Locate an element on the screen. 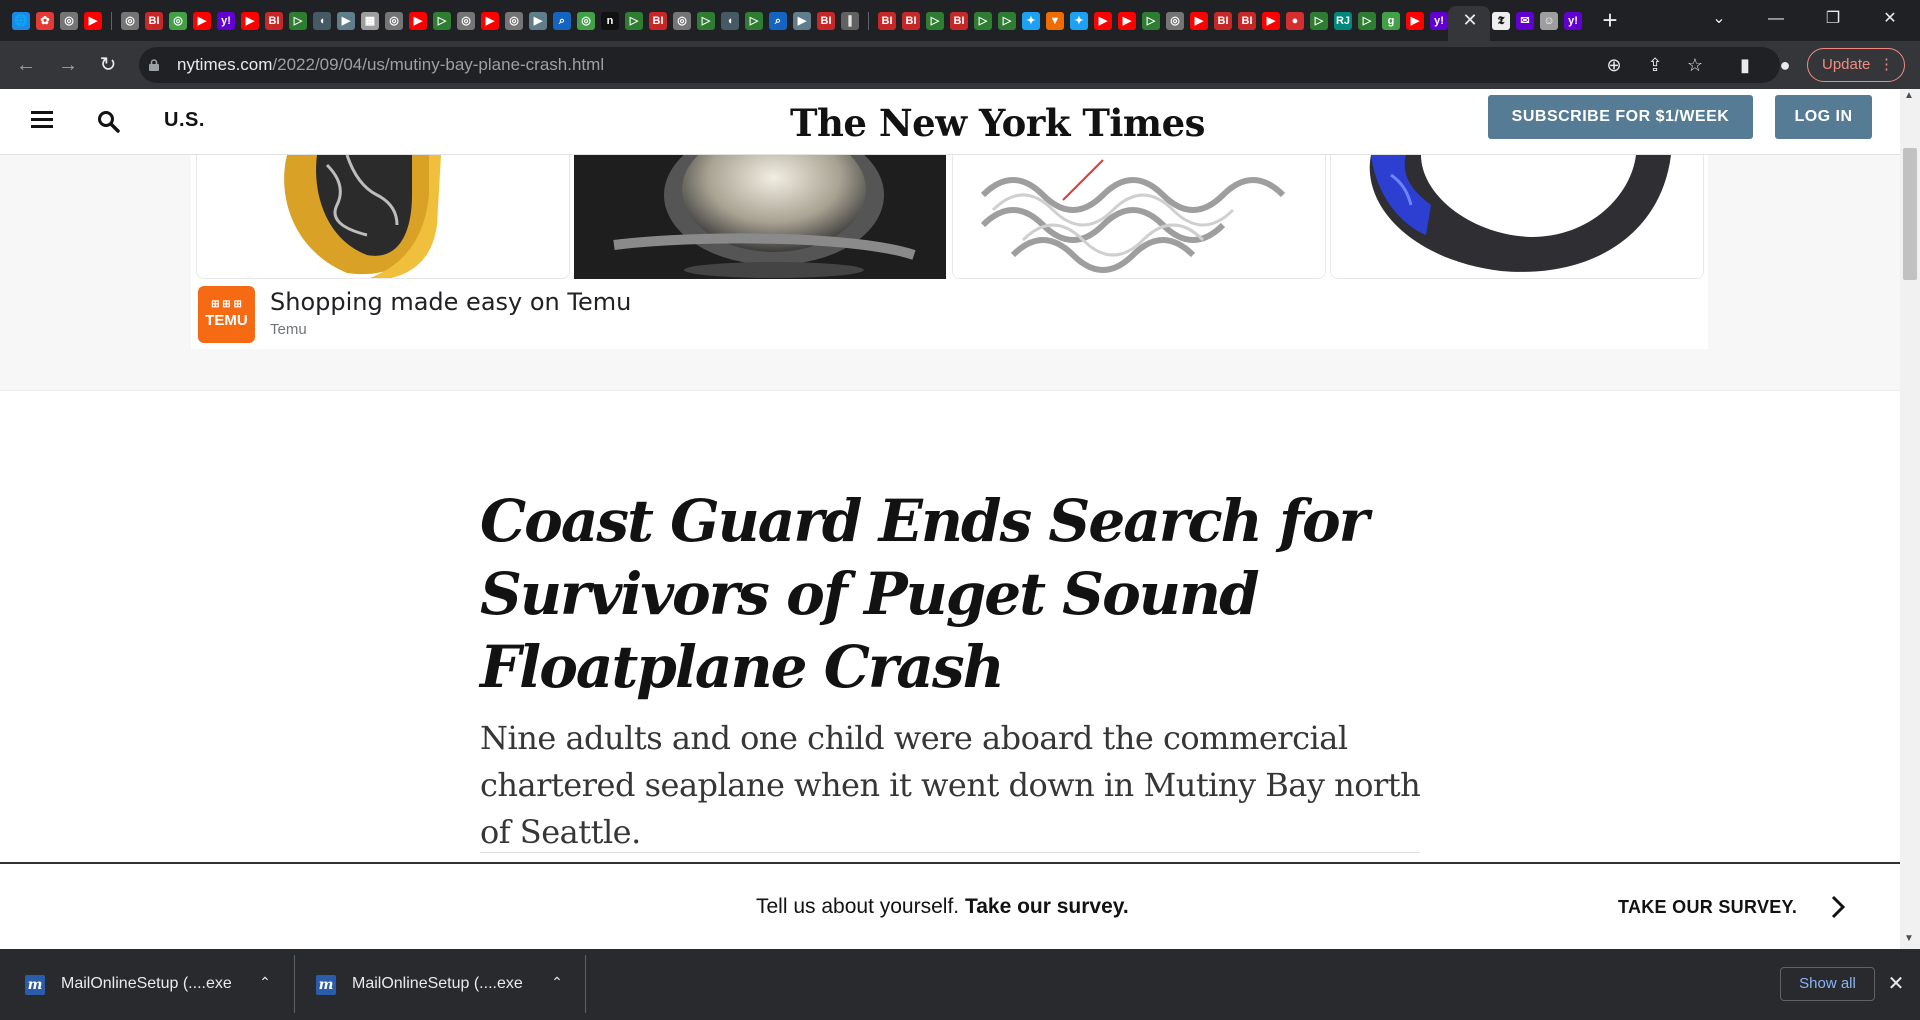 The width and height of the screenshot is (1920, 1020). search-icon is located at coordinates (108, 121).